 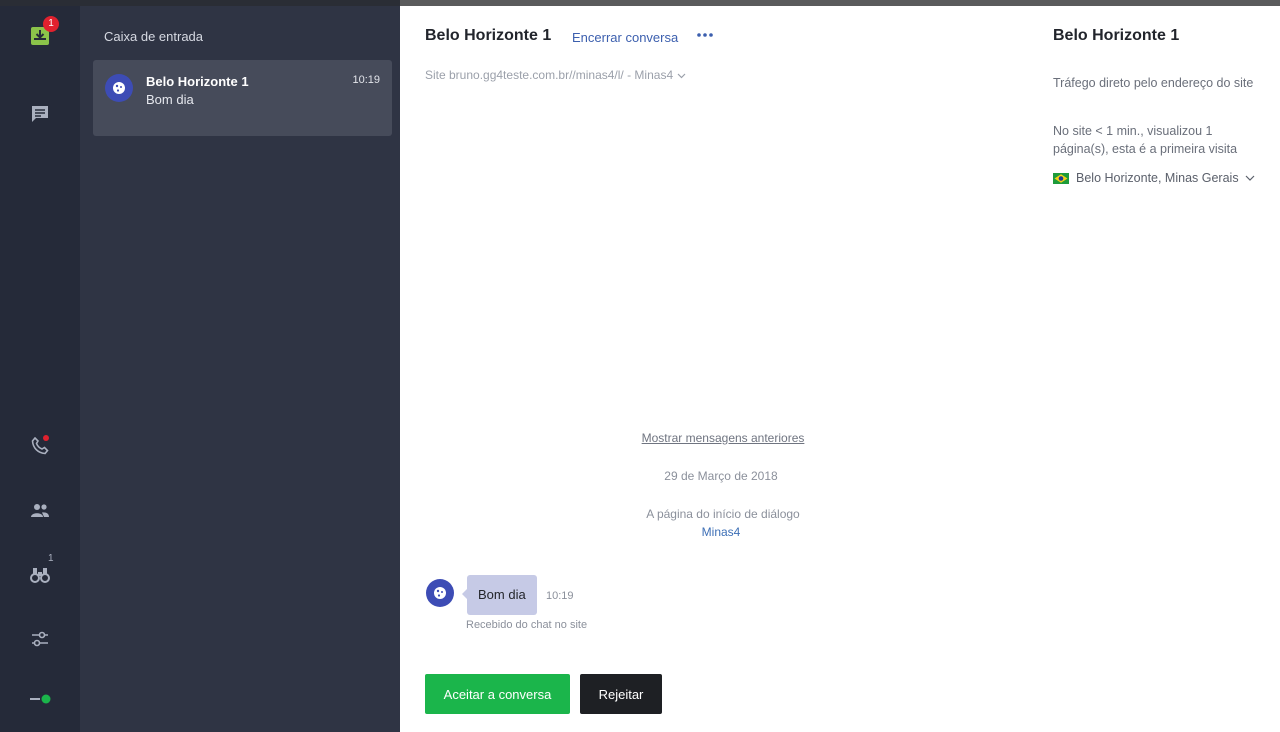 What do you see at coordinates (721, 532) in the screenshot?
I see `dialog-start-page-link: Minas4` at bounding box center [721, 532].